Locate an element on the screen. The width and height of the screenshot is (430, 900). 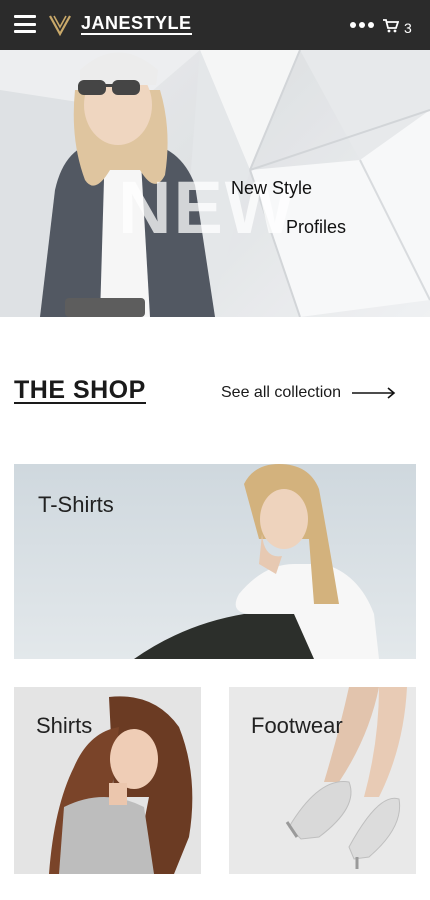
category-label-footwear: Footwear is located at coordinates (297, 725).